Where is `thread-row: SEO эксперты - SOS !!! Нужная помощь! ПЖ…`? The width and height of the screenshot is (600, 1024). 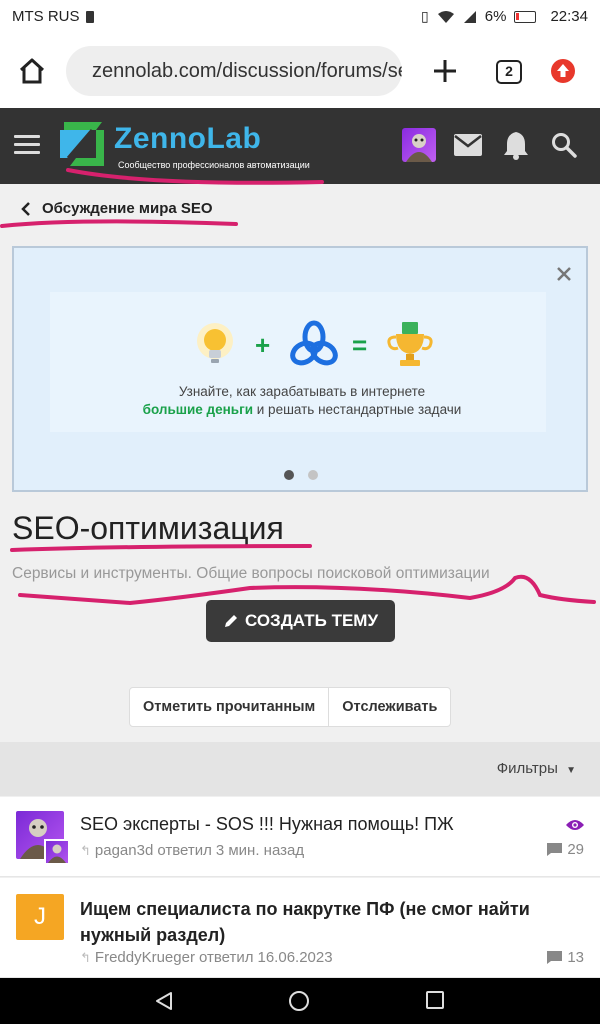
thread-row: SEO эксперты - SOS !!! Нужная помощь! ПЖ… is located at coordinates (300, 837).